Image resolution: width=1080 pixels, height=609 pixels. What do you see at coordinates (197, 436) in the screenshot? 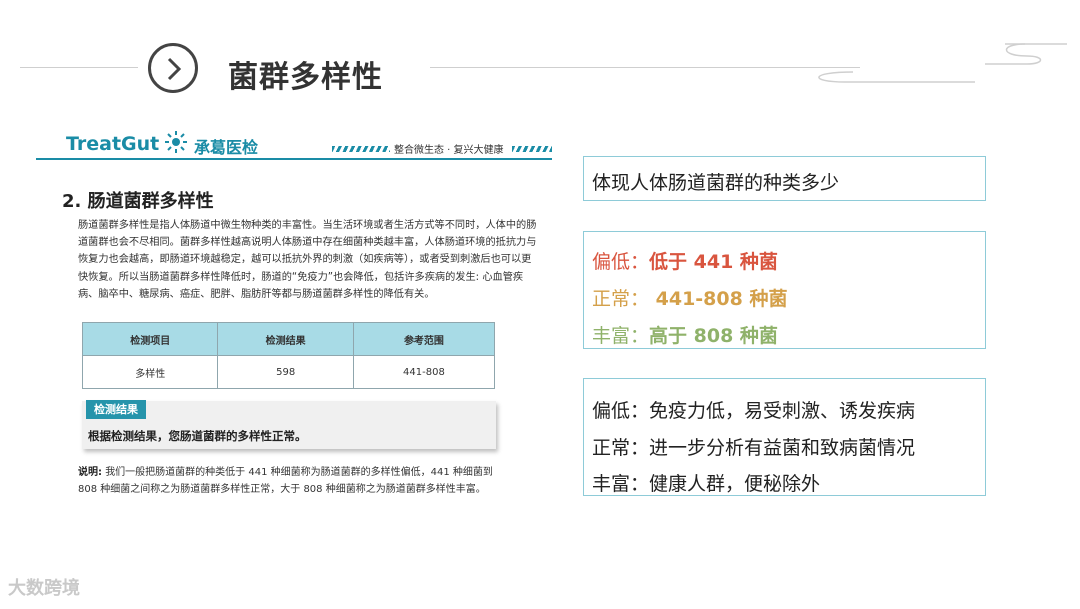
I see `result-text: 根据检测结果，您肠道菌群的多样性正常。` at bounding box center [197, 436].